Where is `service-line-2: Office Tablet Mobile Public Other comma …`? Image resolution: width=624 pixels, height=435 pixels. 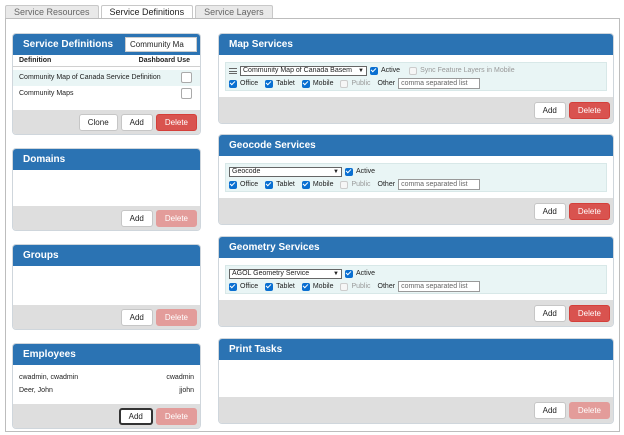 service-line-2: Office Tablet Mobile Public Other comma … is located at coordinates (355, 286).